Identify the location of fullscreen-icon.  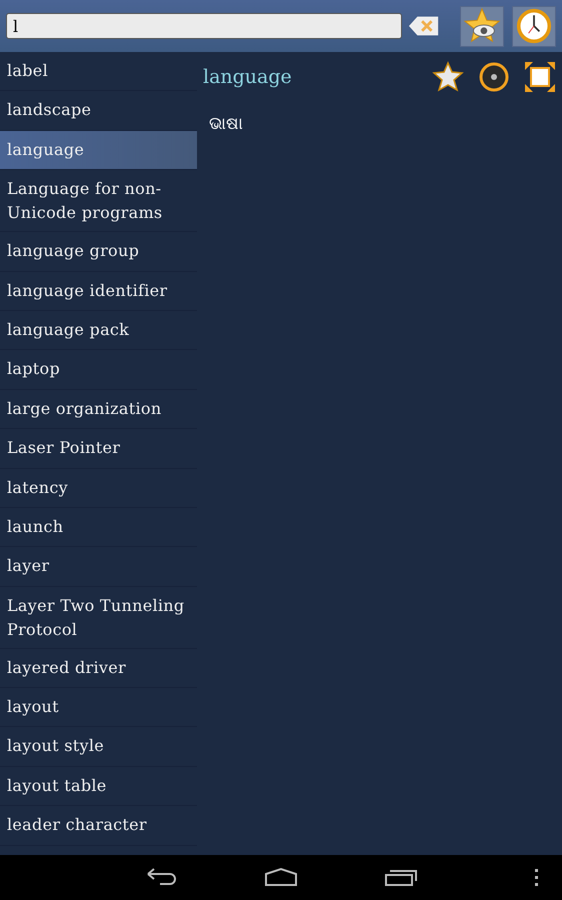
(540, 77).